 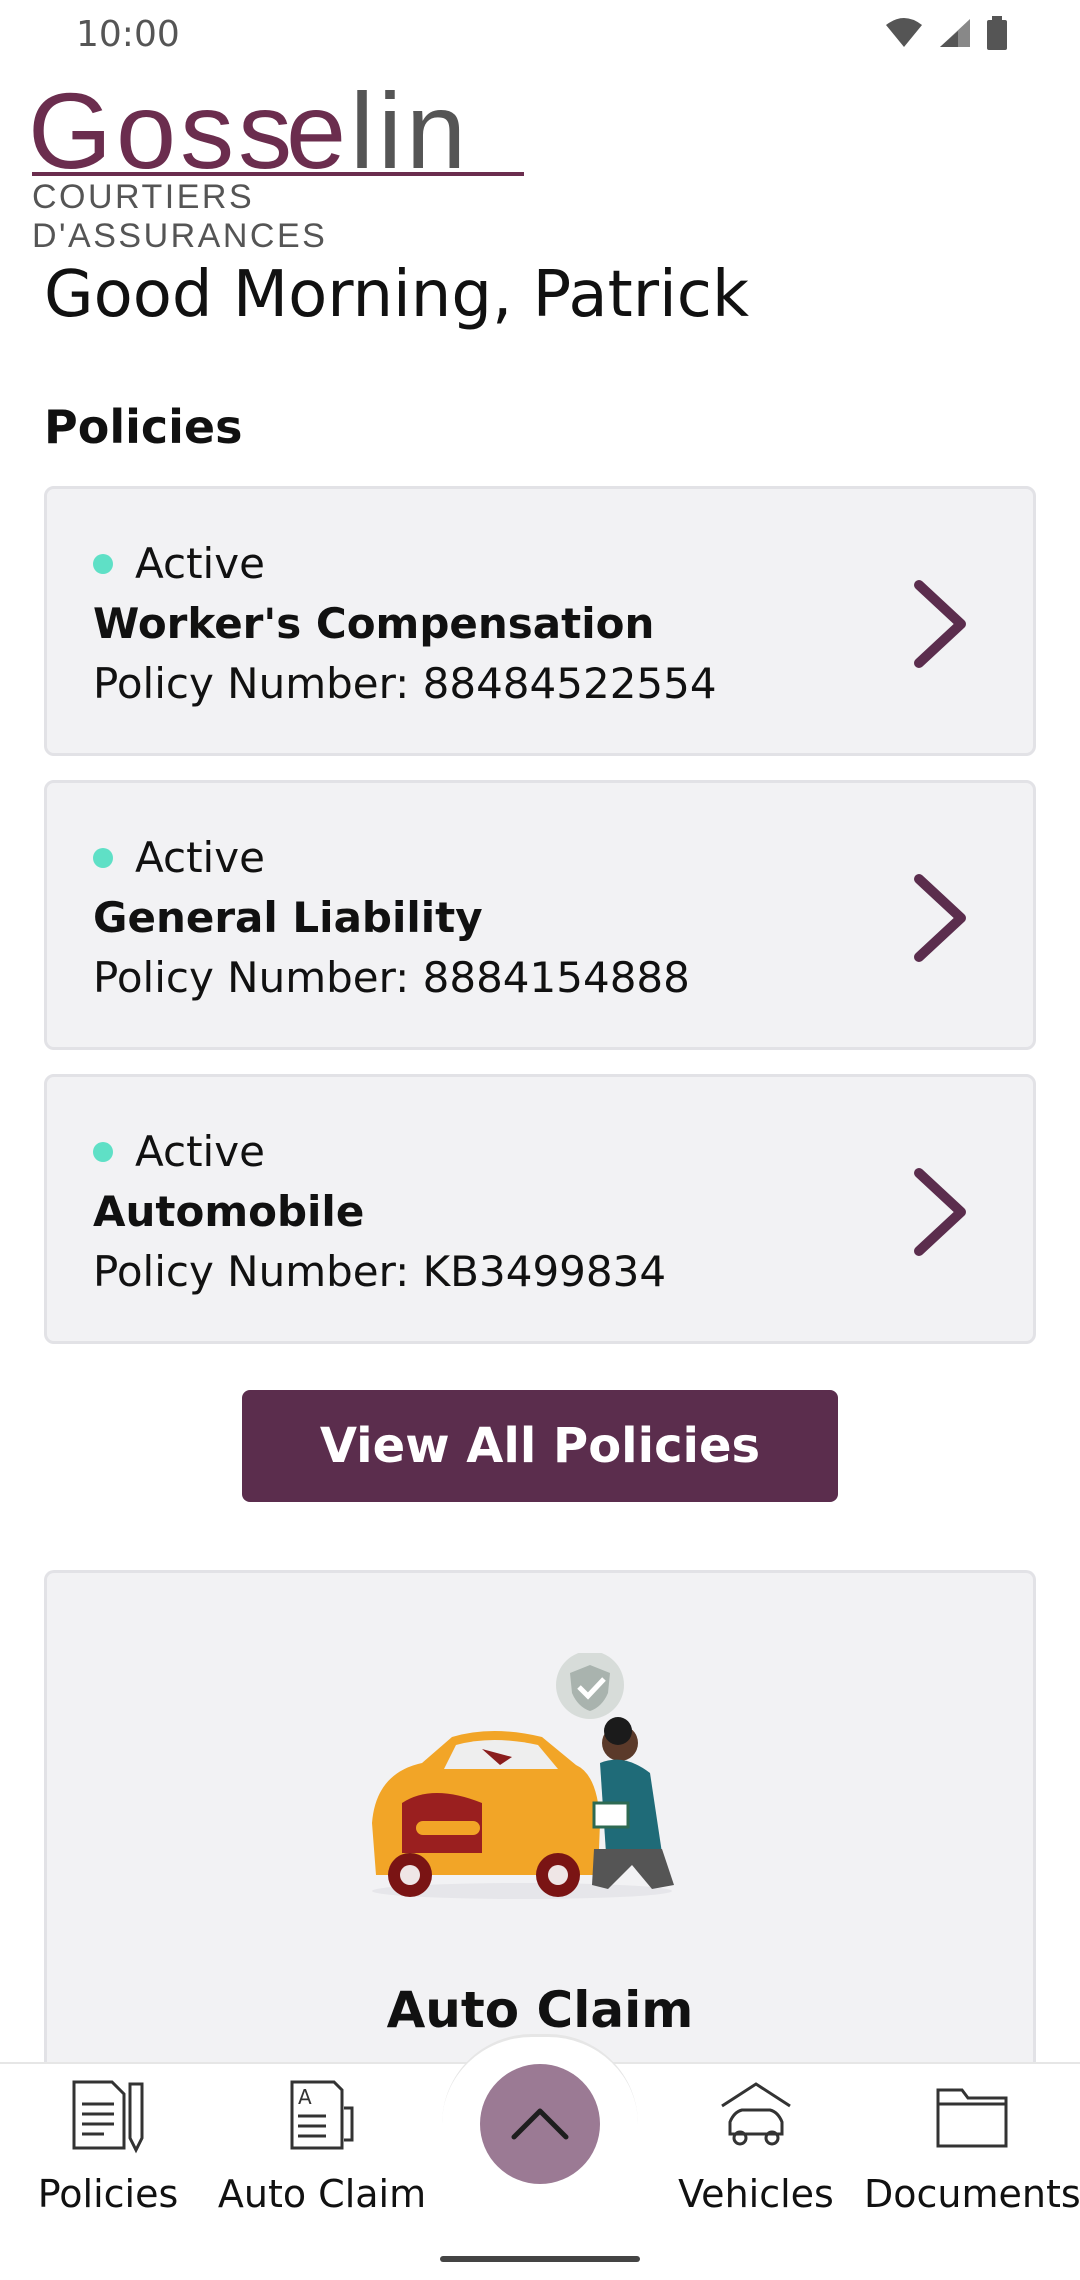 I want to click on policy-document-icon, so click(x=108, y=2117).